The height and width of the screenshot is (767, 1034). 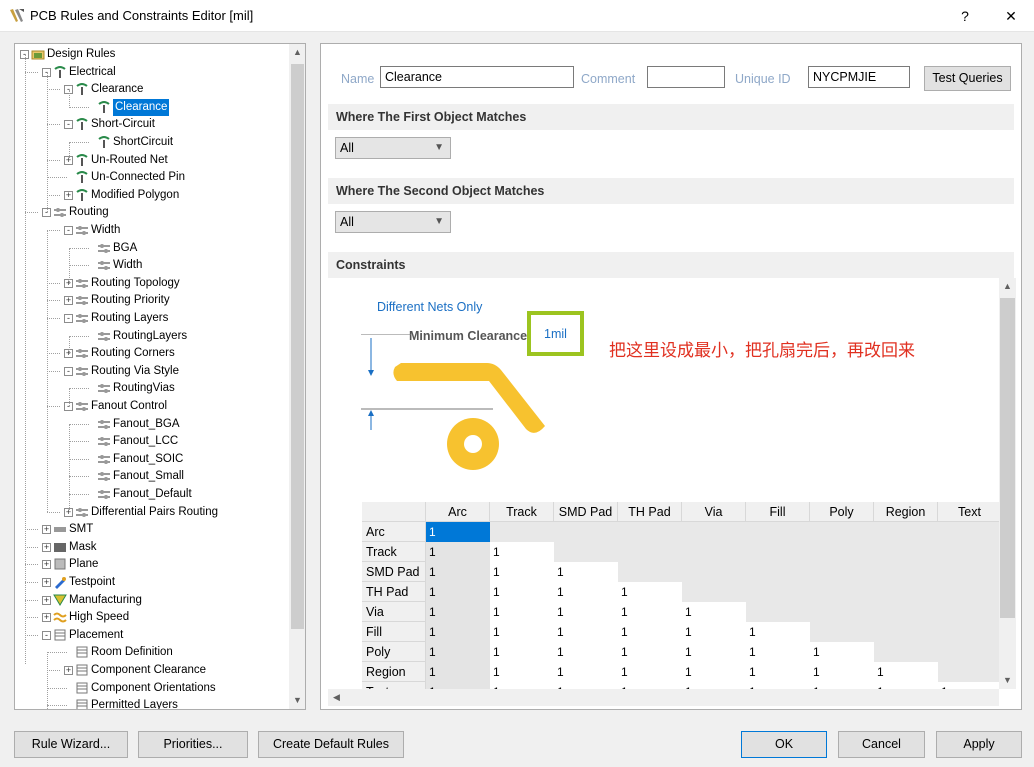 I want to click on cancel-button: Cancel, so click(x=881, y=744).